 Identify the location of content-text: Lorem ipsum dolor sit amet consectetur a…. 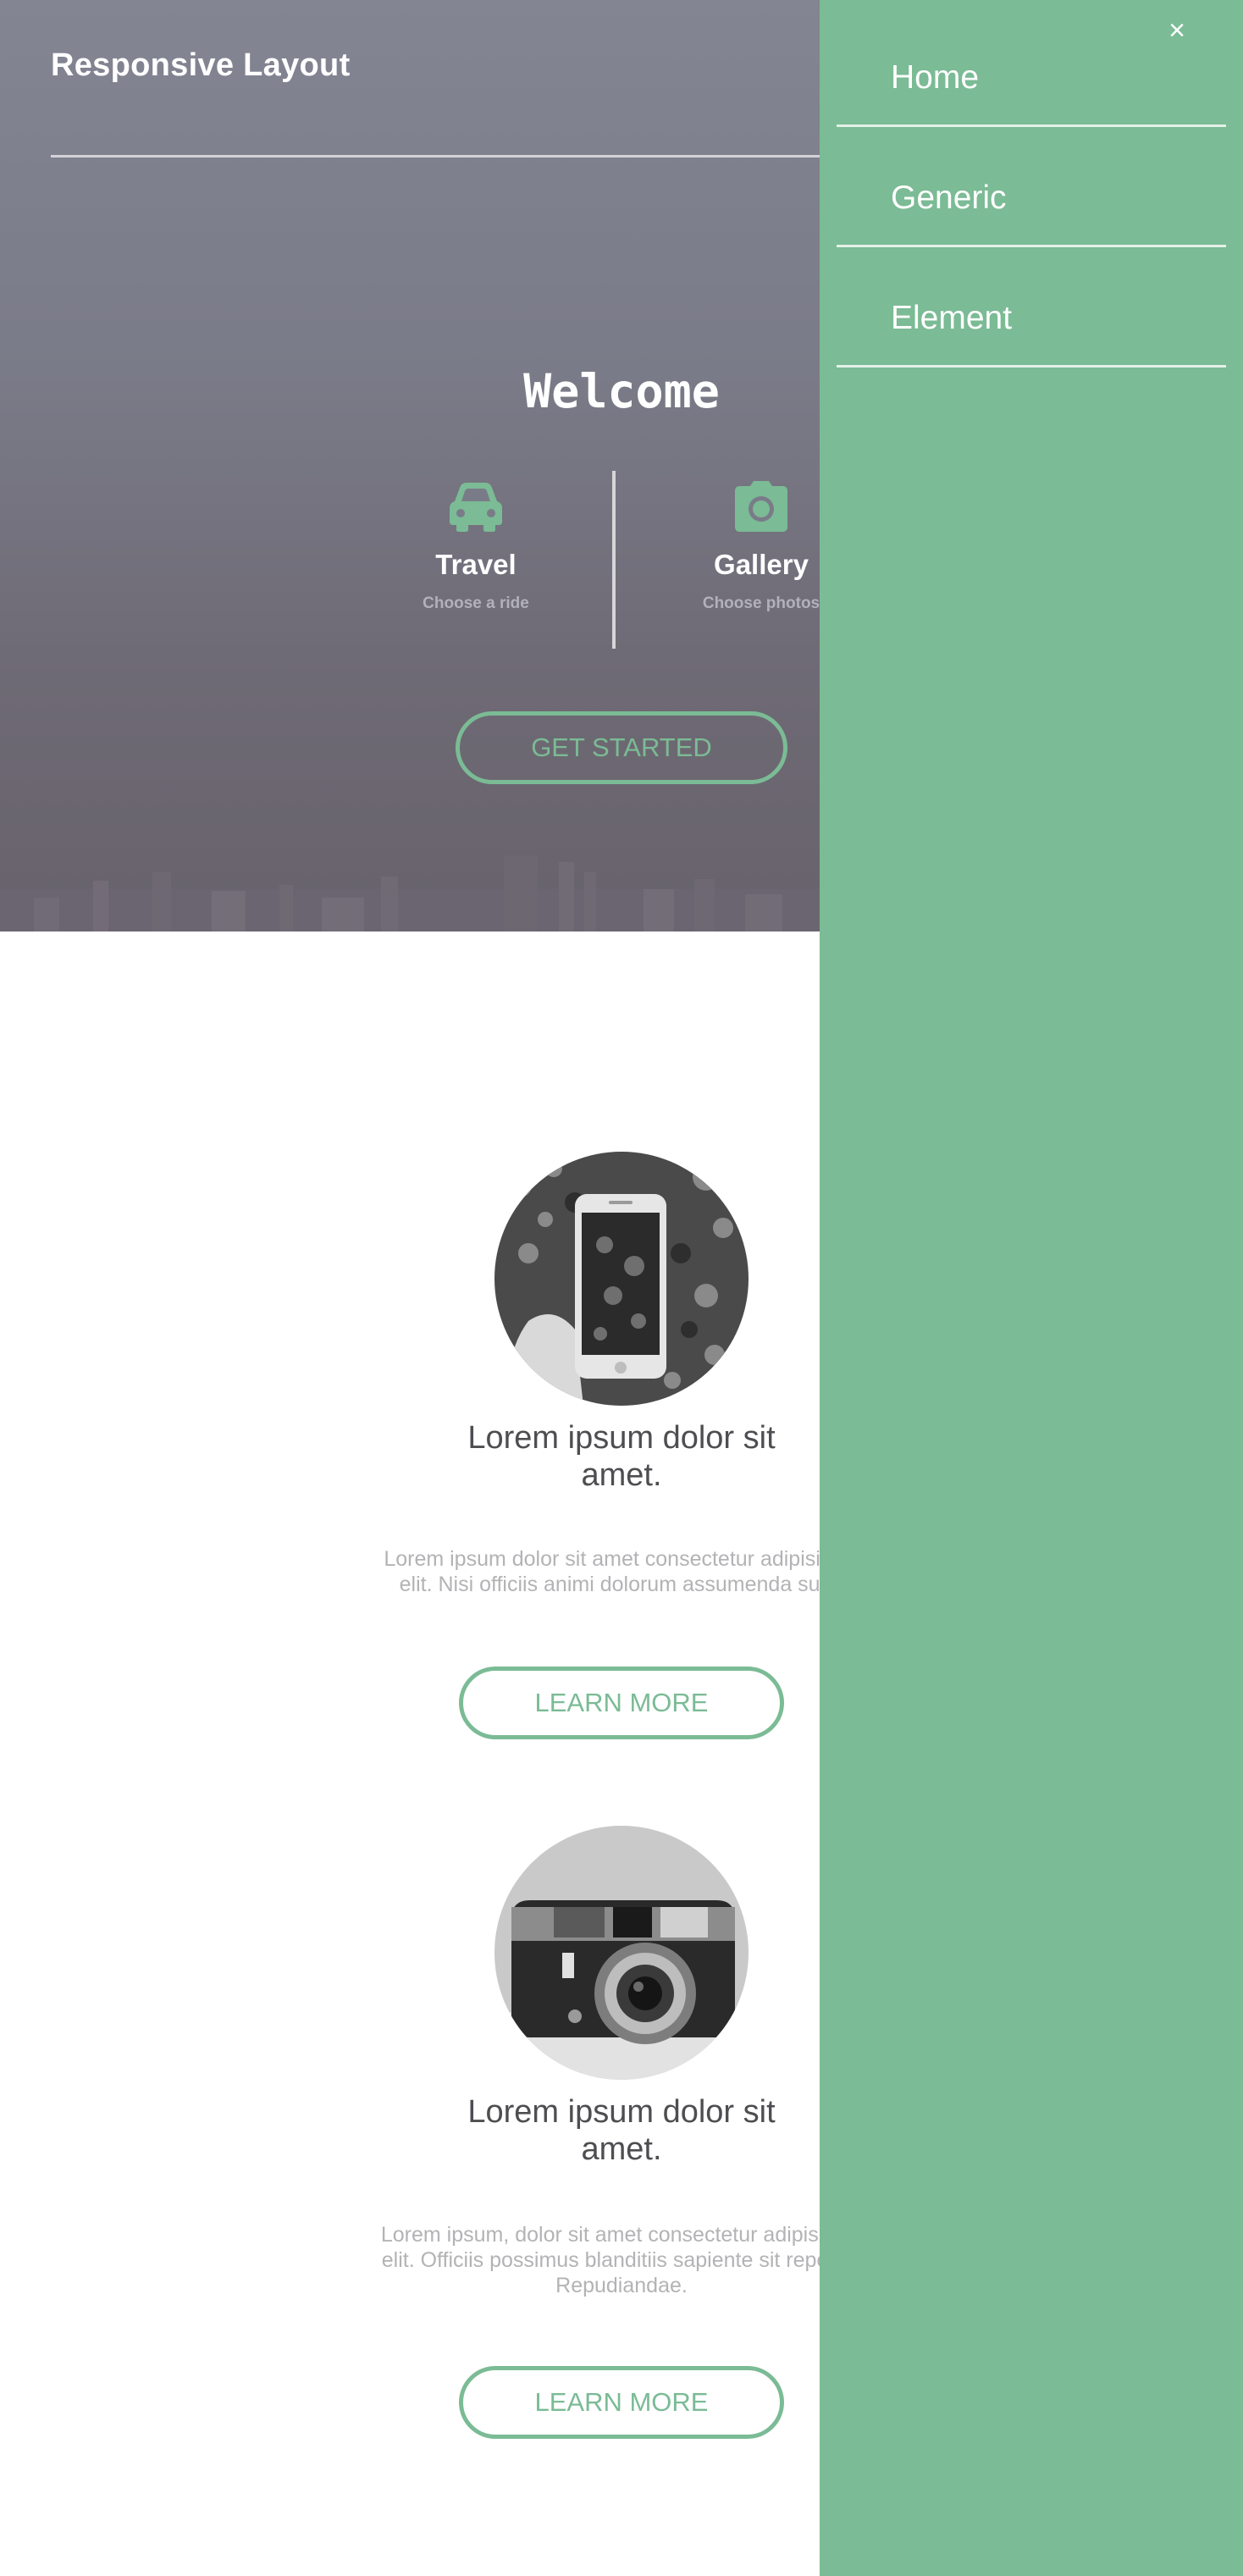
(621, 1571).